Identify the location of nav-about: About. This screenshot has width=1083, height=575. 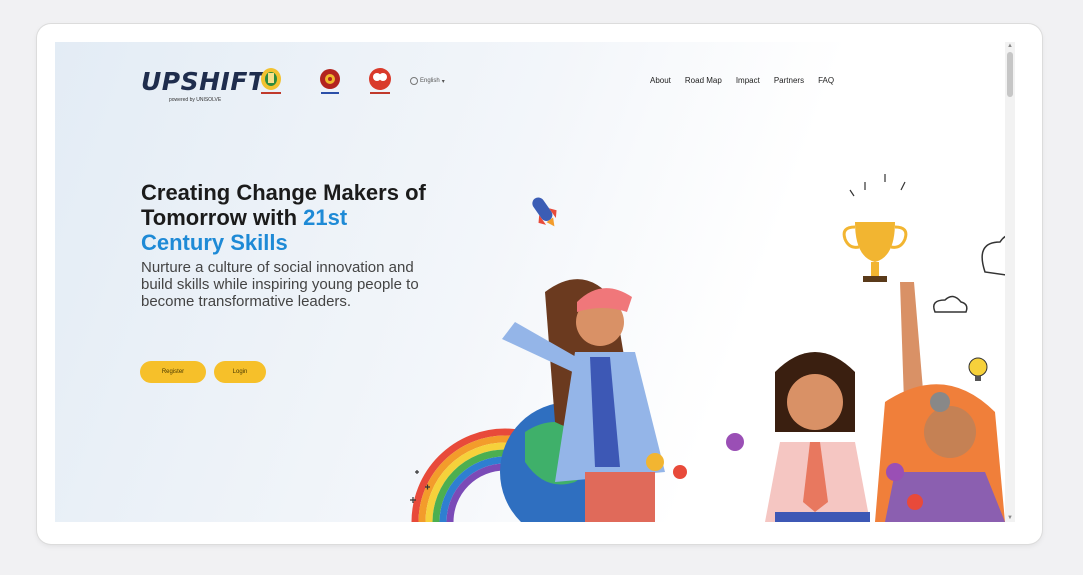
(660, 80).